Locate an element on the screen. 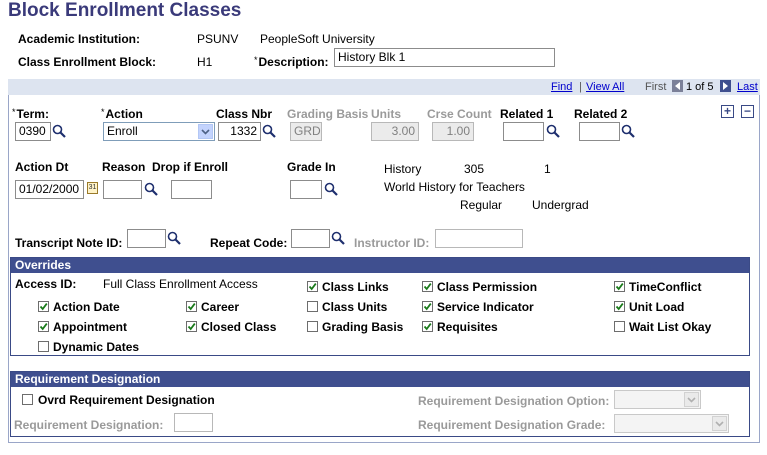 This screenshot has width=767, height=455. override-dynamic-dates-label: Dynamic Dates is located at coordinates (96, 347).